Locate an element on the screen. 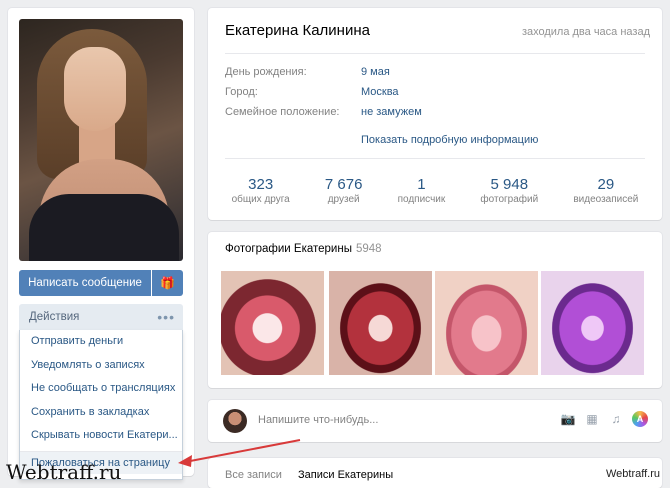 Image resolution: width=670 pixels, height=488 pixels. arrow-head is located at coordinates (185, 461).